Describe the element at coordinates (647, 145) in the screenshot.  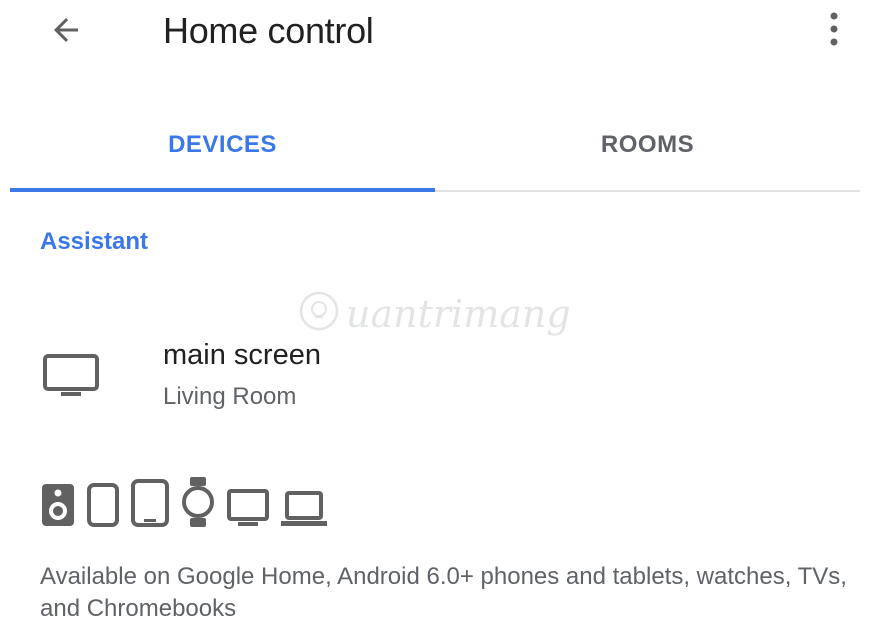
I see `tab-rooms: ROOMS` at that location.